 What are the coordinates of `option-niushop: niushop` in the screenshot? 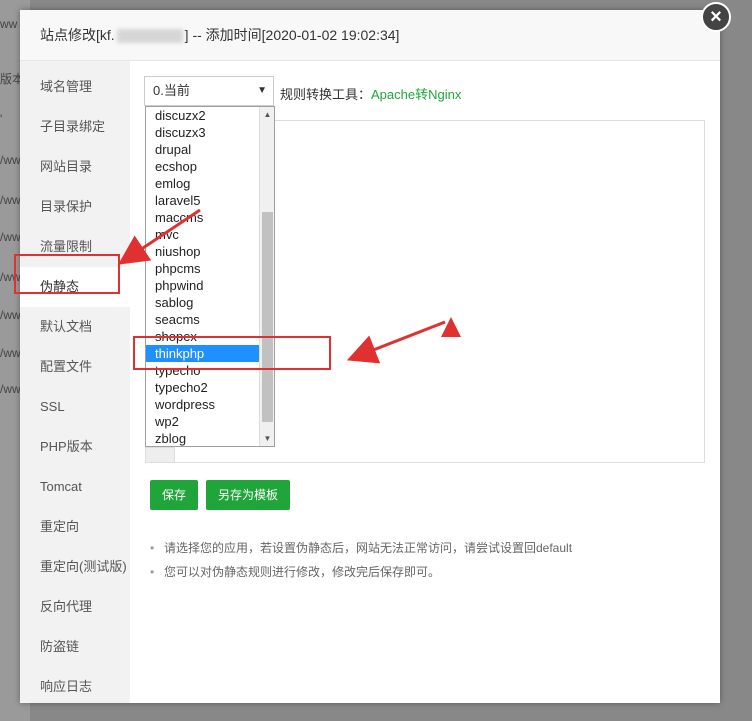 It's located at (202, 251).